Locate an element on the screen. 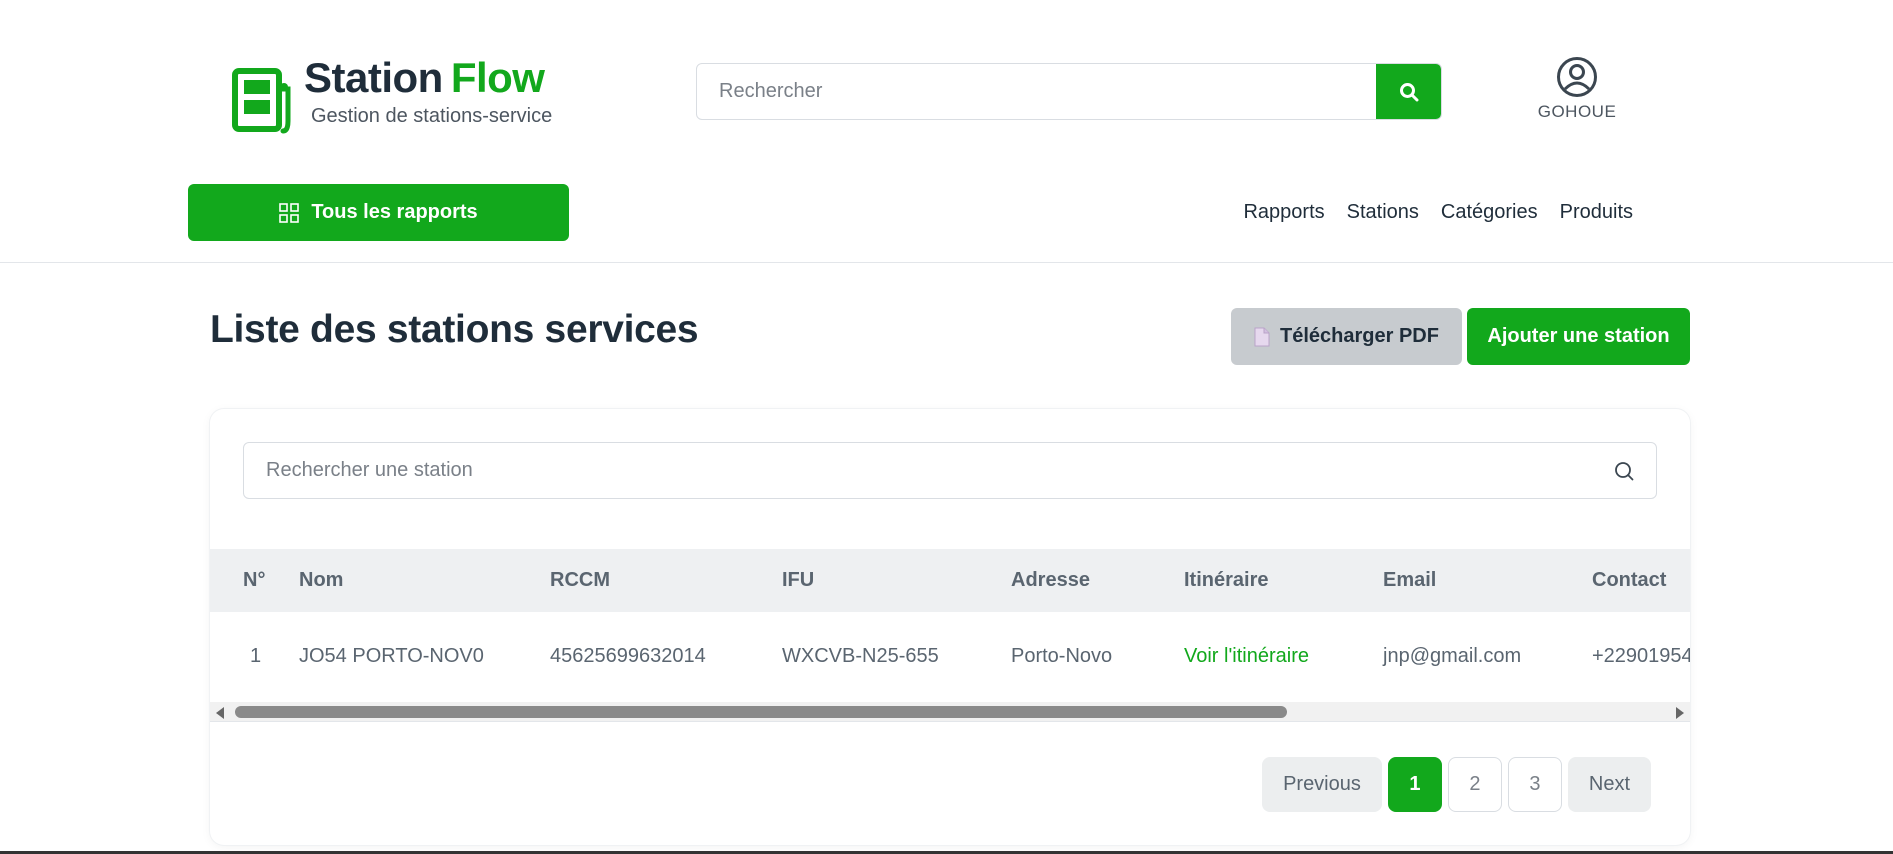  brand-name: Station Flow is located at coordinates (424, 78).